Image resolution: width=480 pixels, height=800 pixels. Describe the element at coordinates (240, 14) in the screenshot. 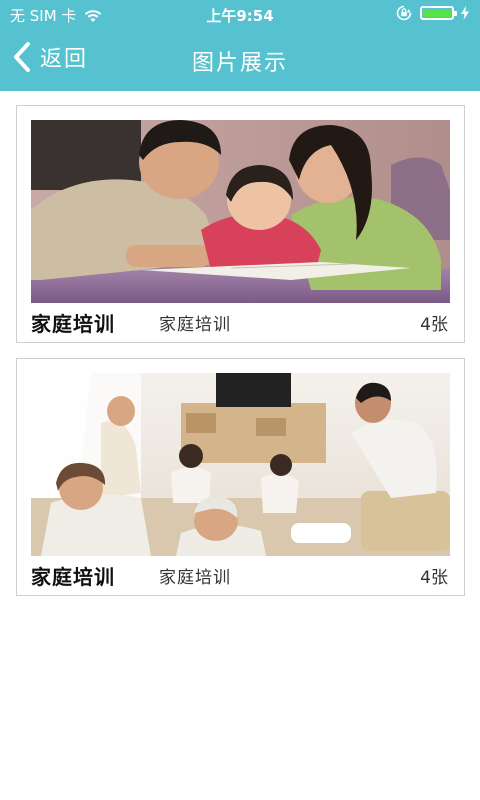

I see `status-bar: 无 SIM 卡 上午9:54` at that location.